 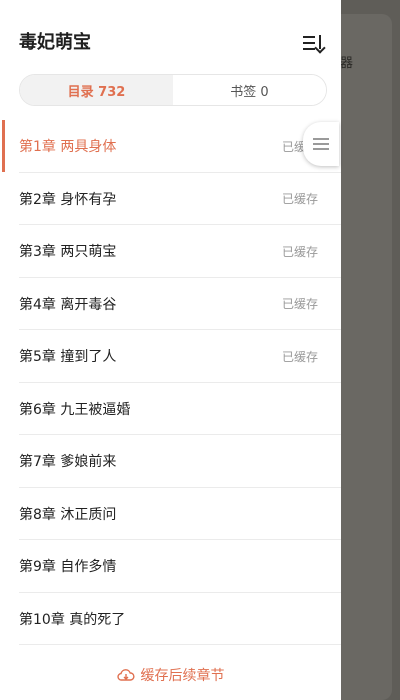 I want to click on cloud-download-icon, so click(x=125, y=675).